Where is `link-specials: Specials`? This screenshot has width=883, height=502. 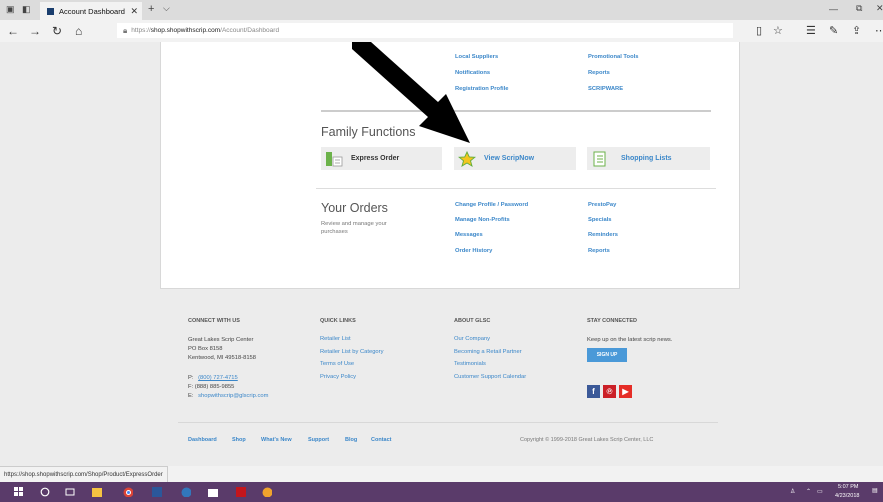
link-specials: Specials is located at coordinates (600, 220).